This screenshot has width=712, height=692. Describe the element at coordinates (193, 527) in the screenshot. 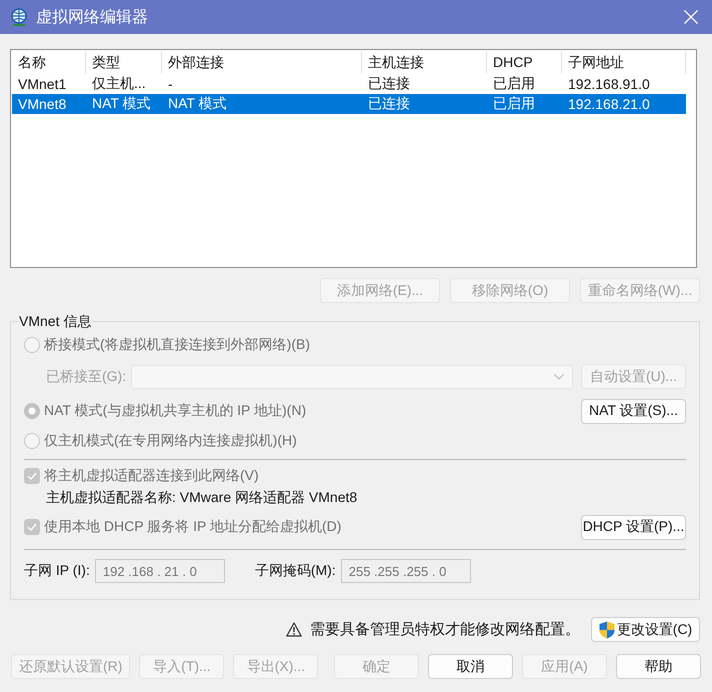

I see `checkbox-label: 使用本地 DHCP 服务将 IP 地址分配给虚拟机(D)` at that location.